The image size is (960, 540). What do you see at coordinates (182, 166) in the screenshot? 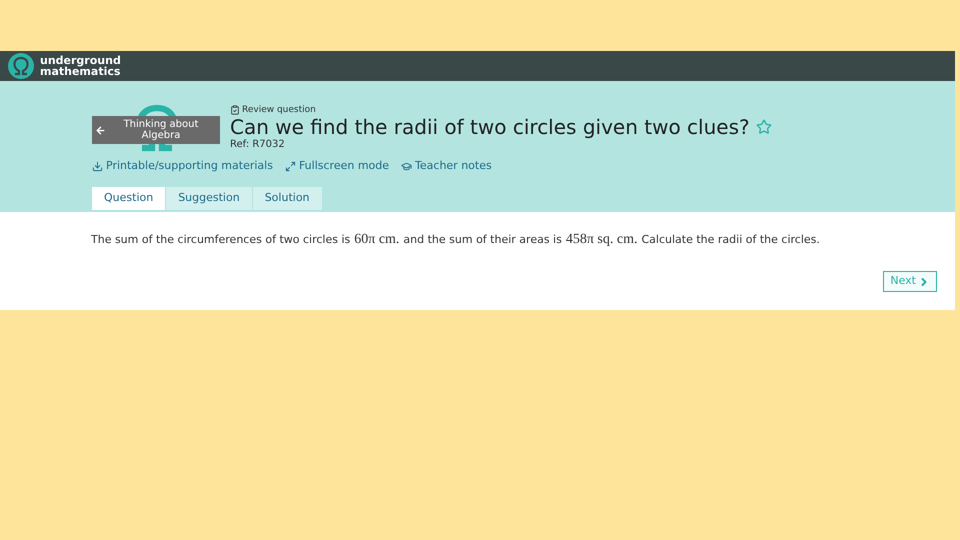
I see `resource-link: Printable/supporting materials` at bounding box center [182, 166].